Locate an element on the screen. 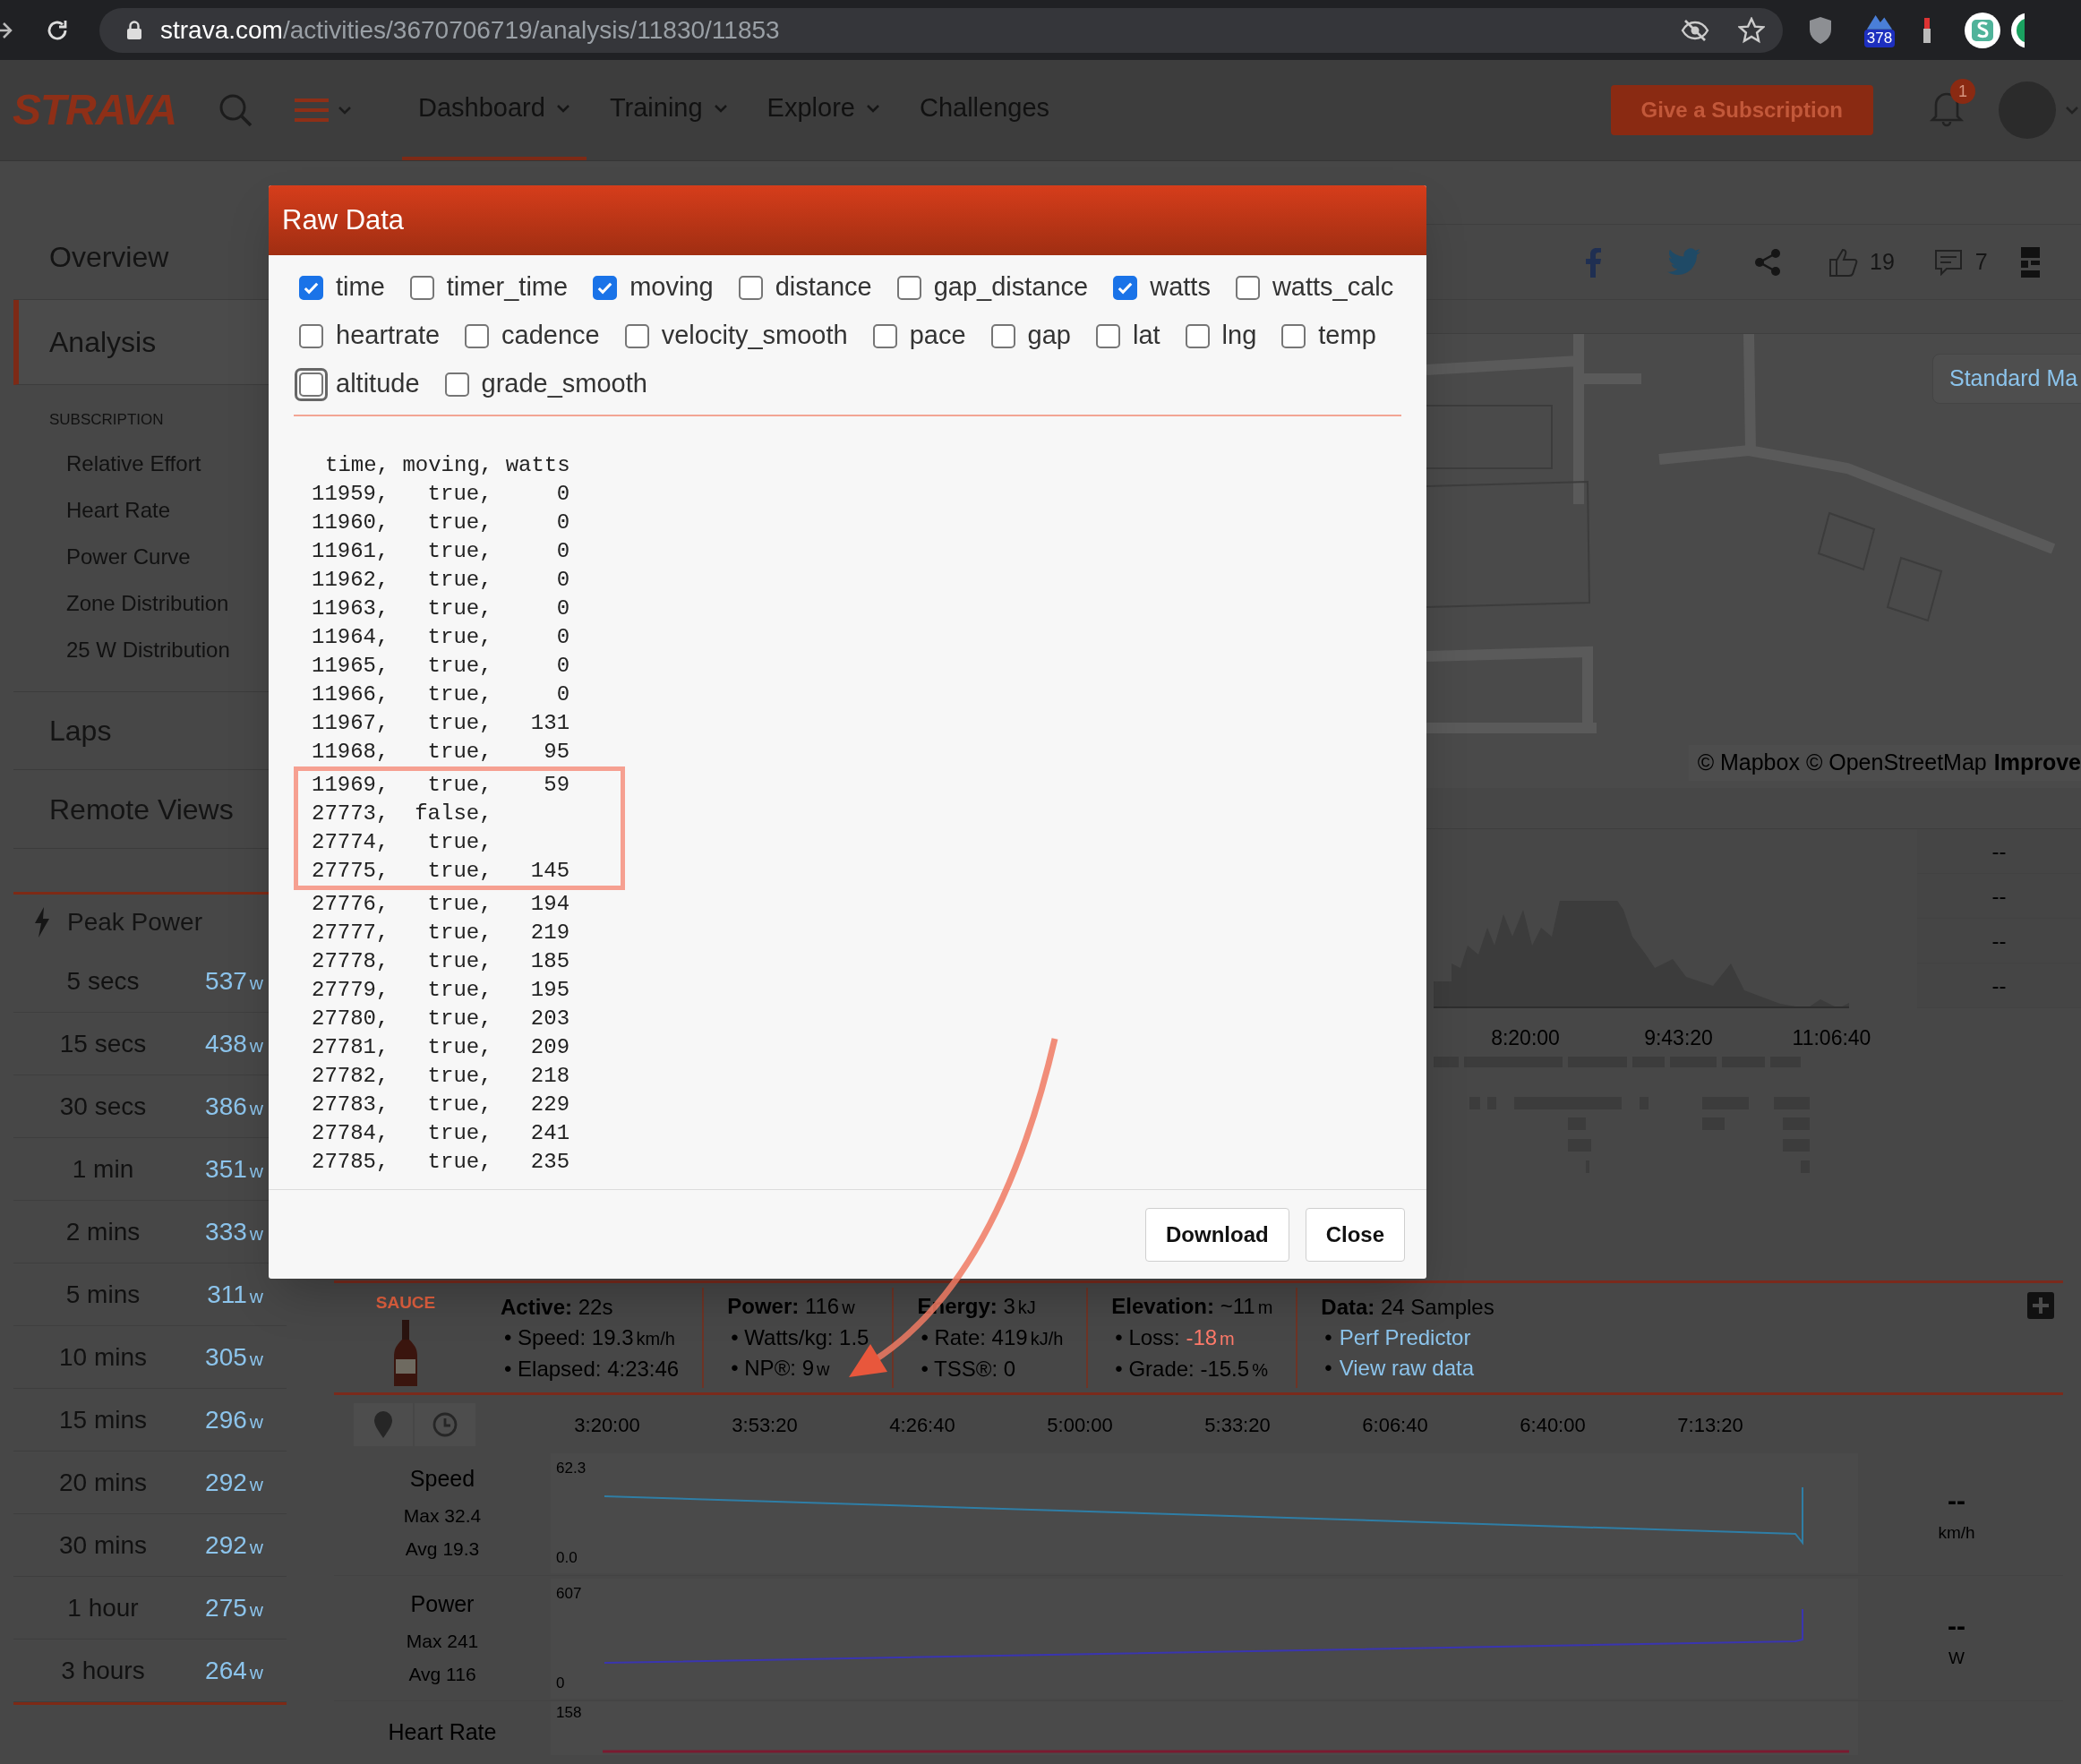  sauce-link: Perf Predictor is located at coordinates (1405, 1338).